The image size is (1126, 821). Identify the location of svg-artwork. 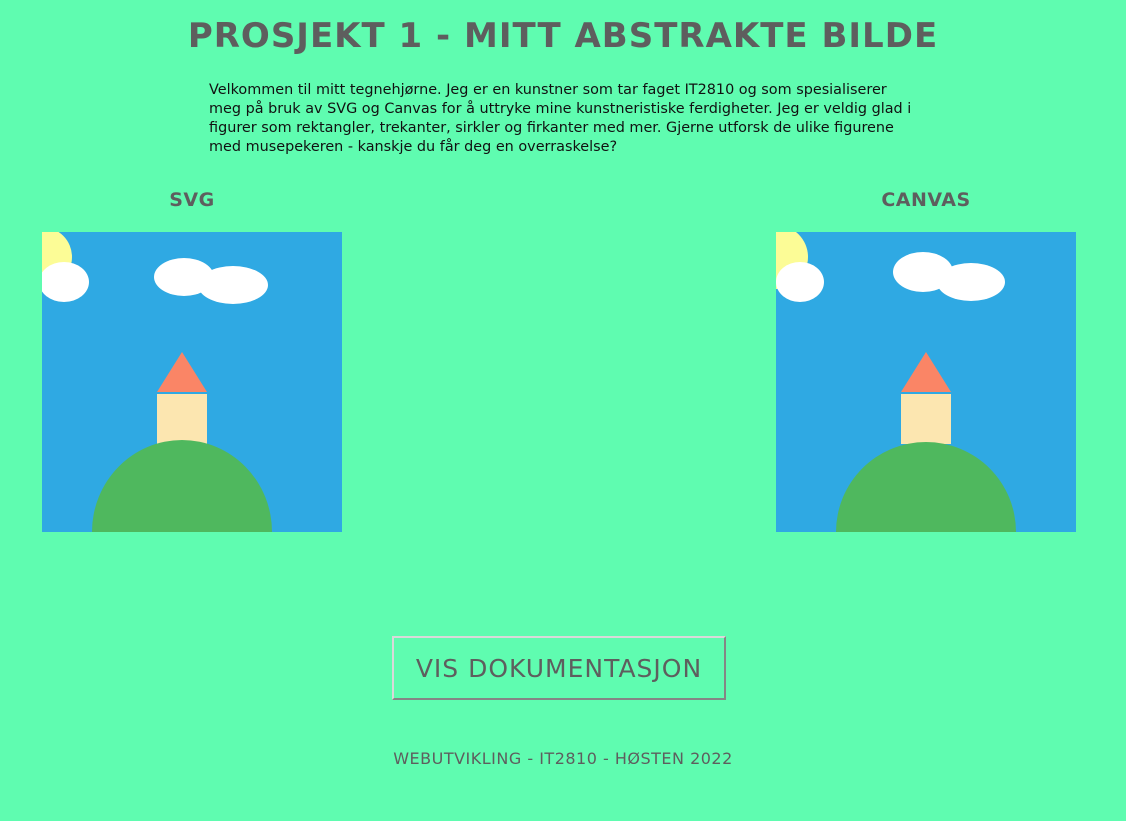
(192, 382).